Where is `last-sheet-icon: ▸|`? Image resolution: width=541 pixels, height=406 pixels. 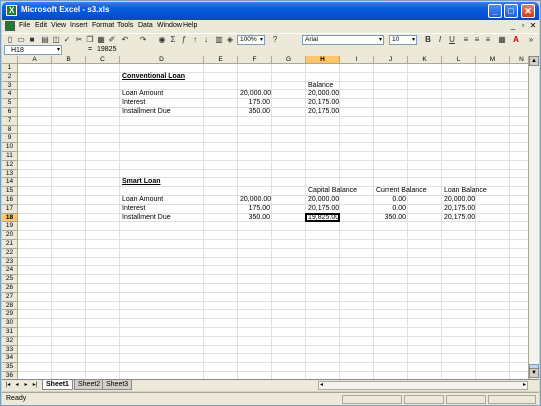
last-sheet-icon: ▸| is located at coordinates (35, 385).